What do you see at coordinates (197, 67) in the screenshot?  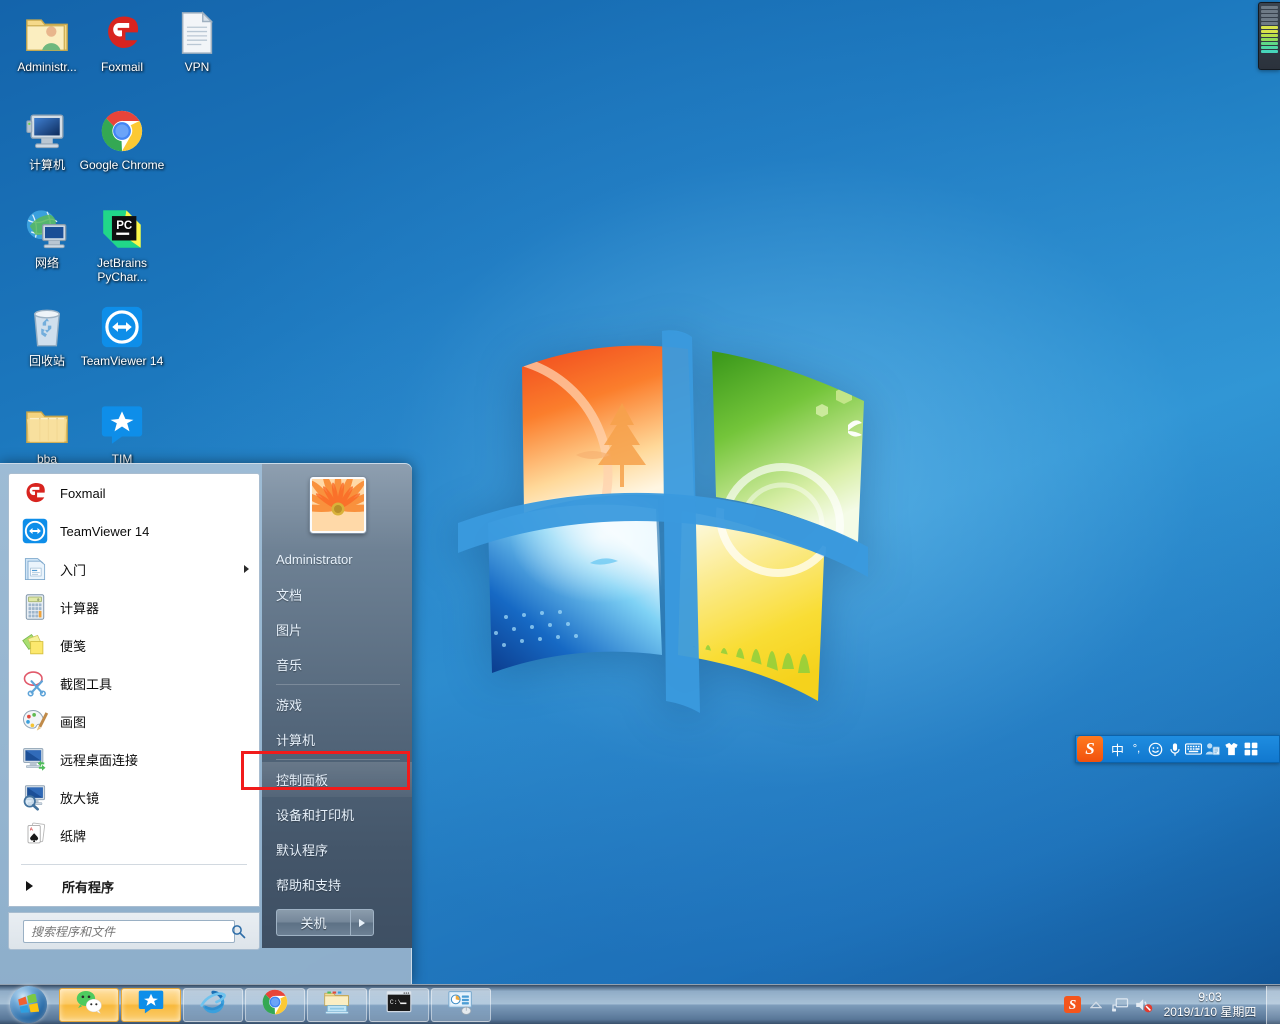 I see `desktop-icon-label: VPN` at bounding box center [197, 67].